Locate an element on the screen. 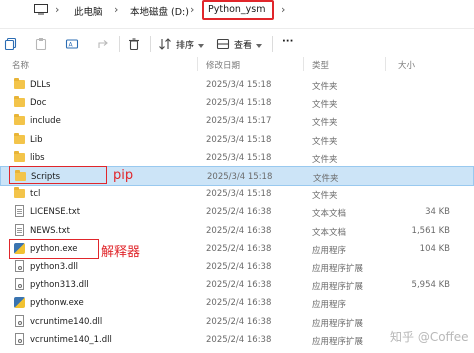  sort-icon is located at coordinates (165, 44).